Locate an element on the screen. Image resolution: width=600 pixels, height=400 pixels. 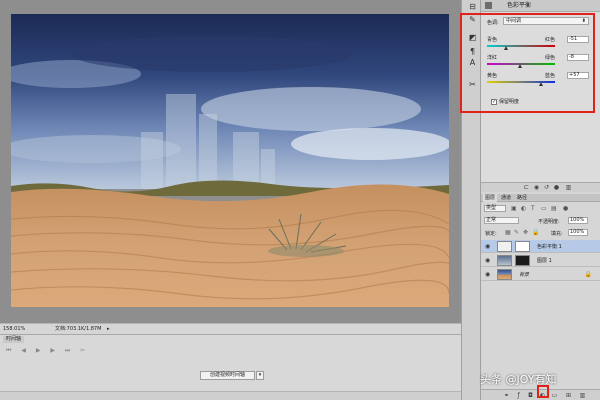
timeline-panel: 时间轴 ⏮ ◀ ▶ ▶ ⏭ ✂ 创建视频时间轴 ▾ is located at coordinates (230, 367).